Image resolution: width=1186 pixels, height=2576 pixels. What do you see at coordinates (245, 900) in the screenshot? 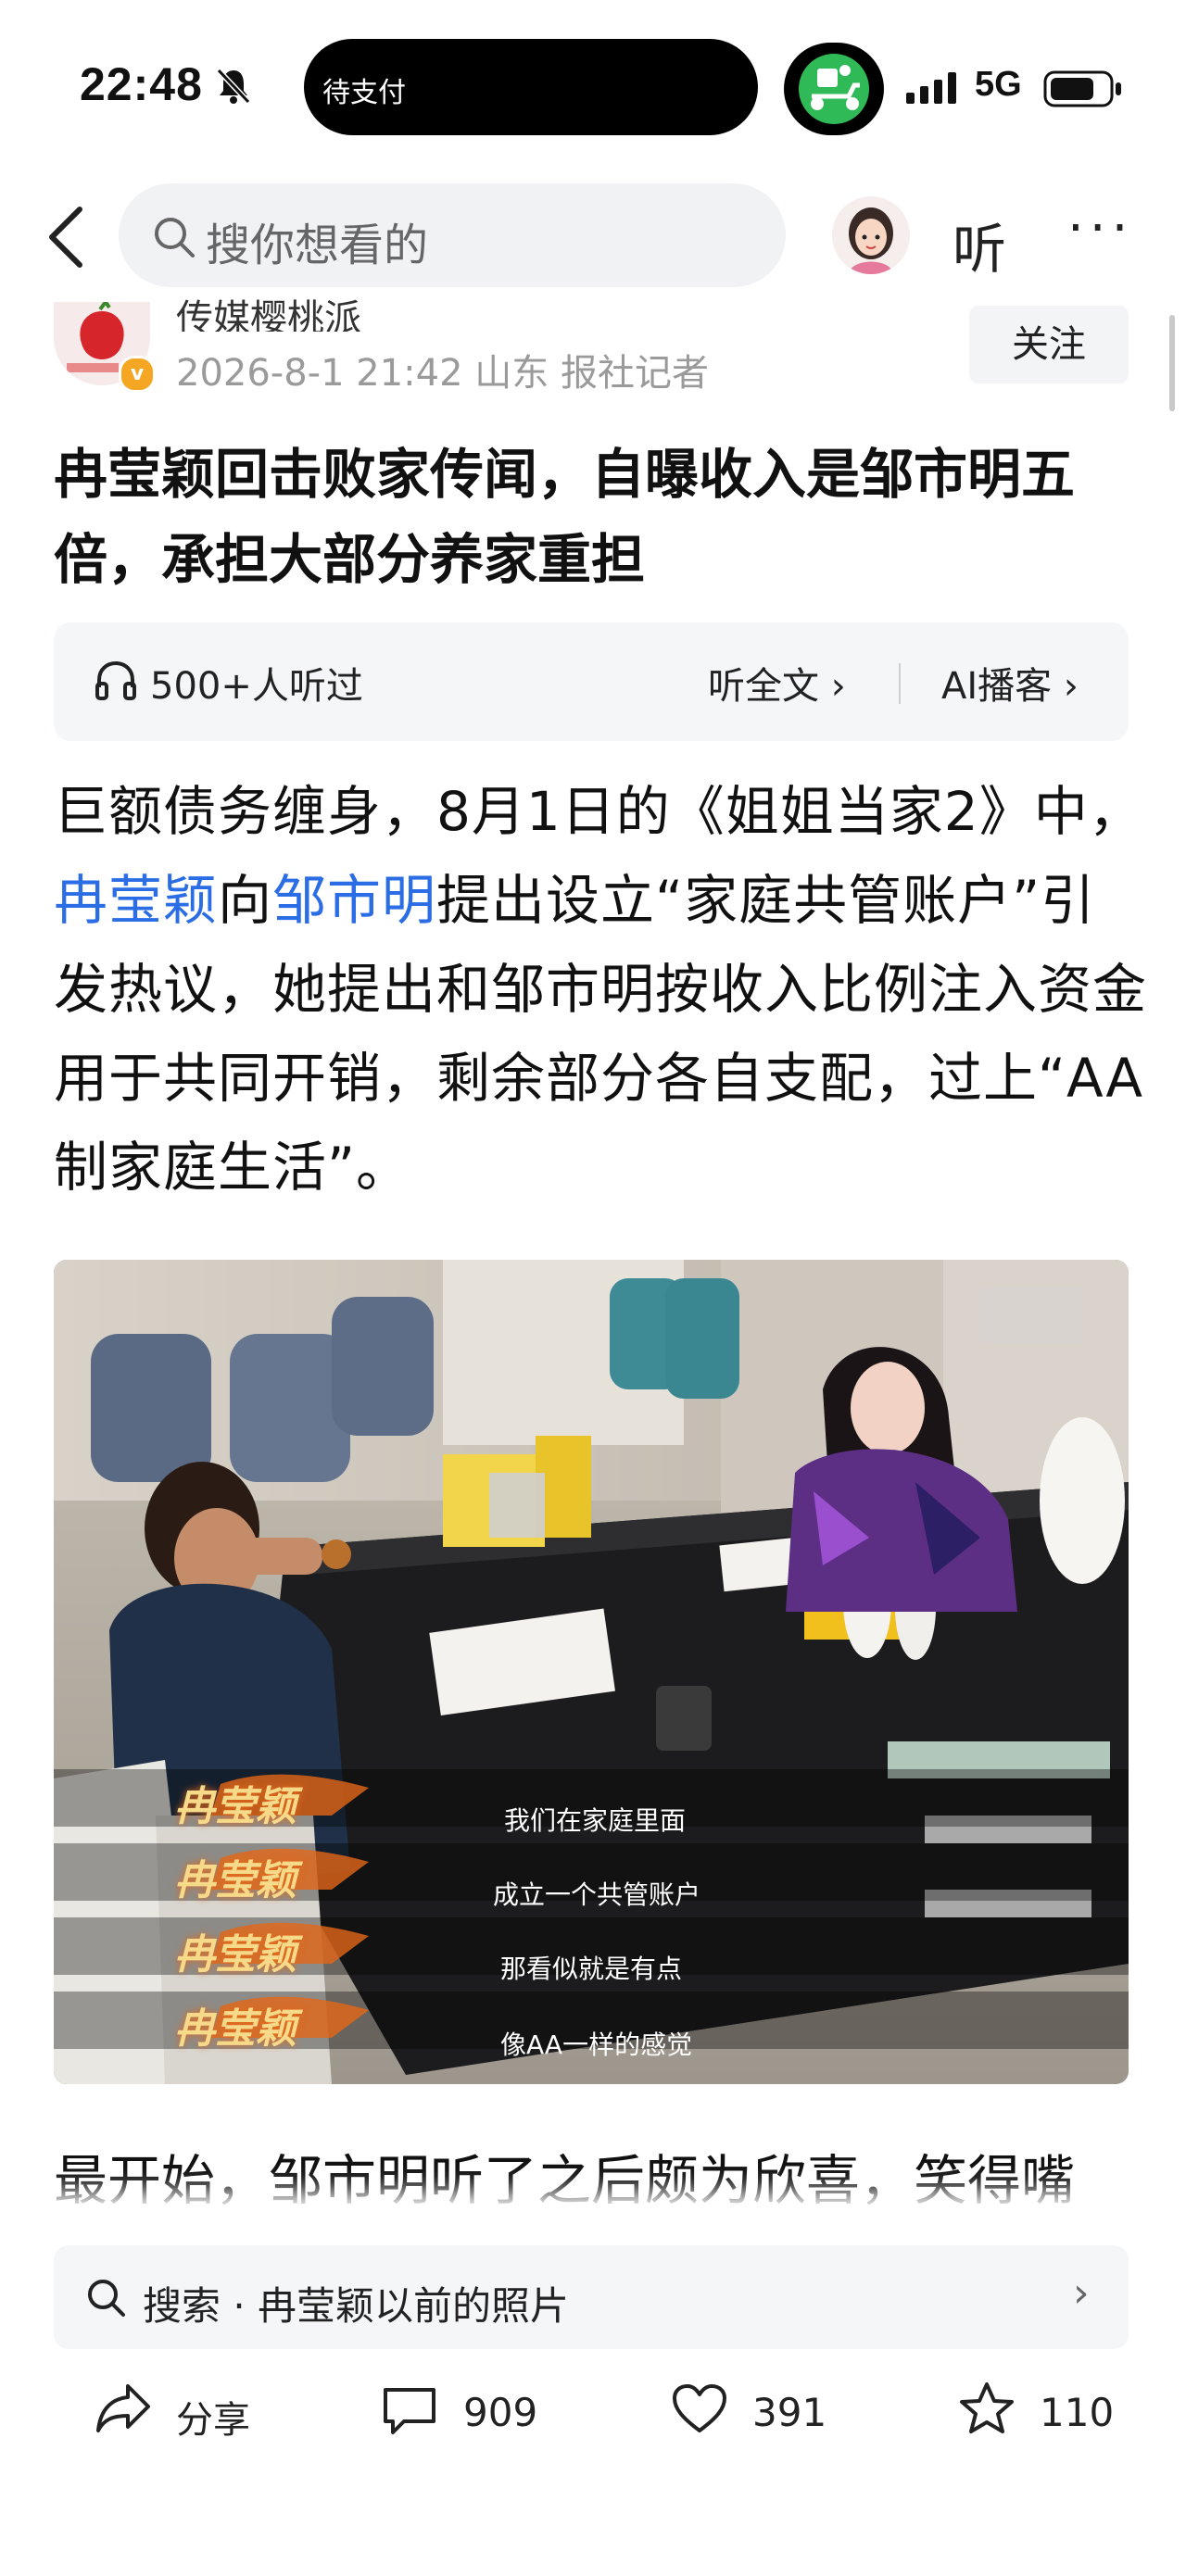
I see `paragraph-text: 向` at bounding box center [245, 900].